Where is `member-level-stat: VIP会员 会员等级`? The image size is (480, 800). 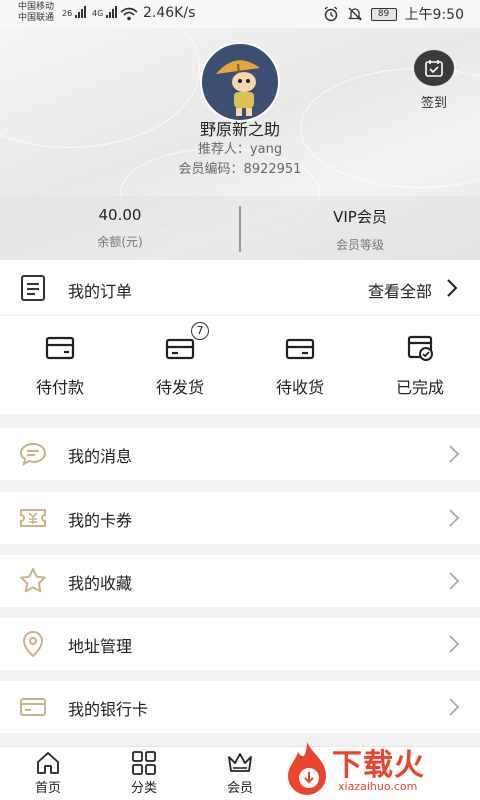 member-level-stat: VIP会员 会员等级 is located at coordinates (360, 229).